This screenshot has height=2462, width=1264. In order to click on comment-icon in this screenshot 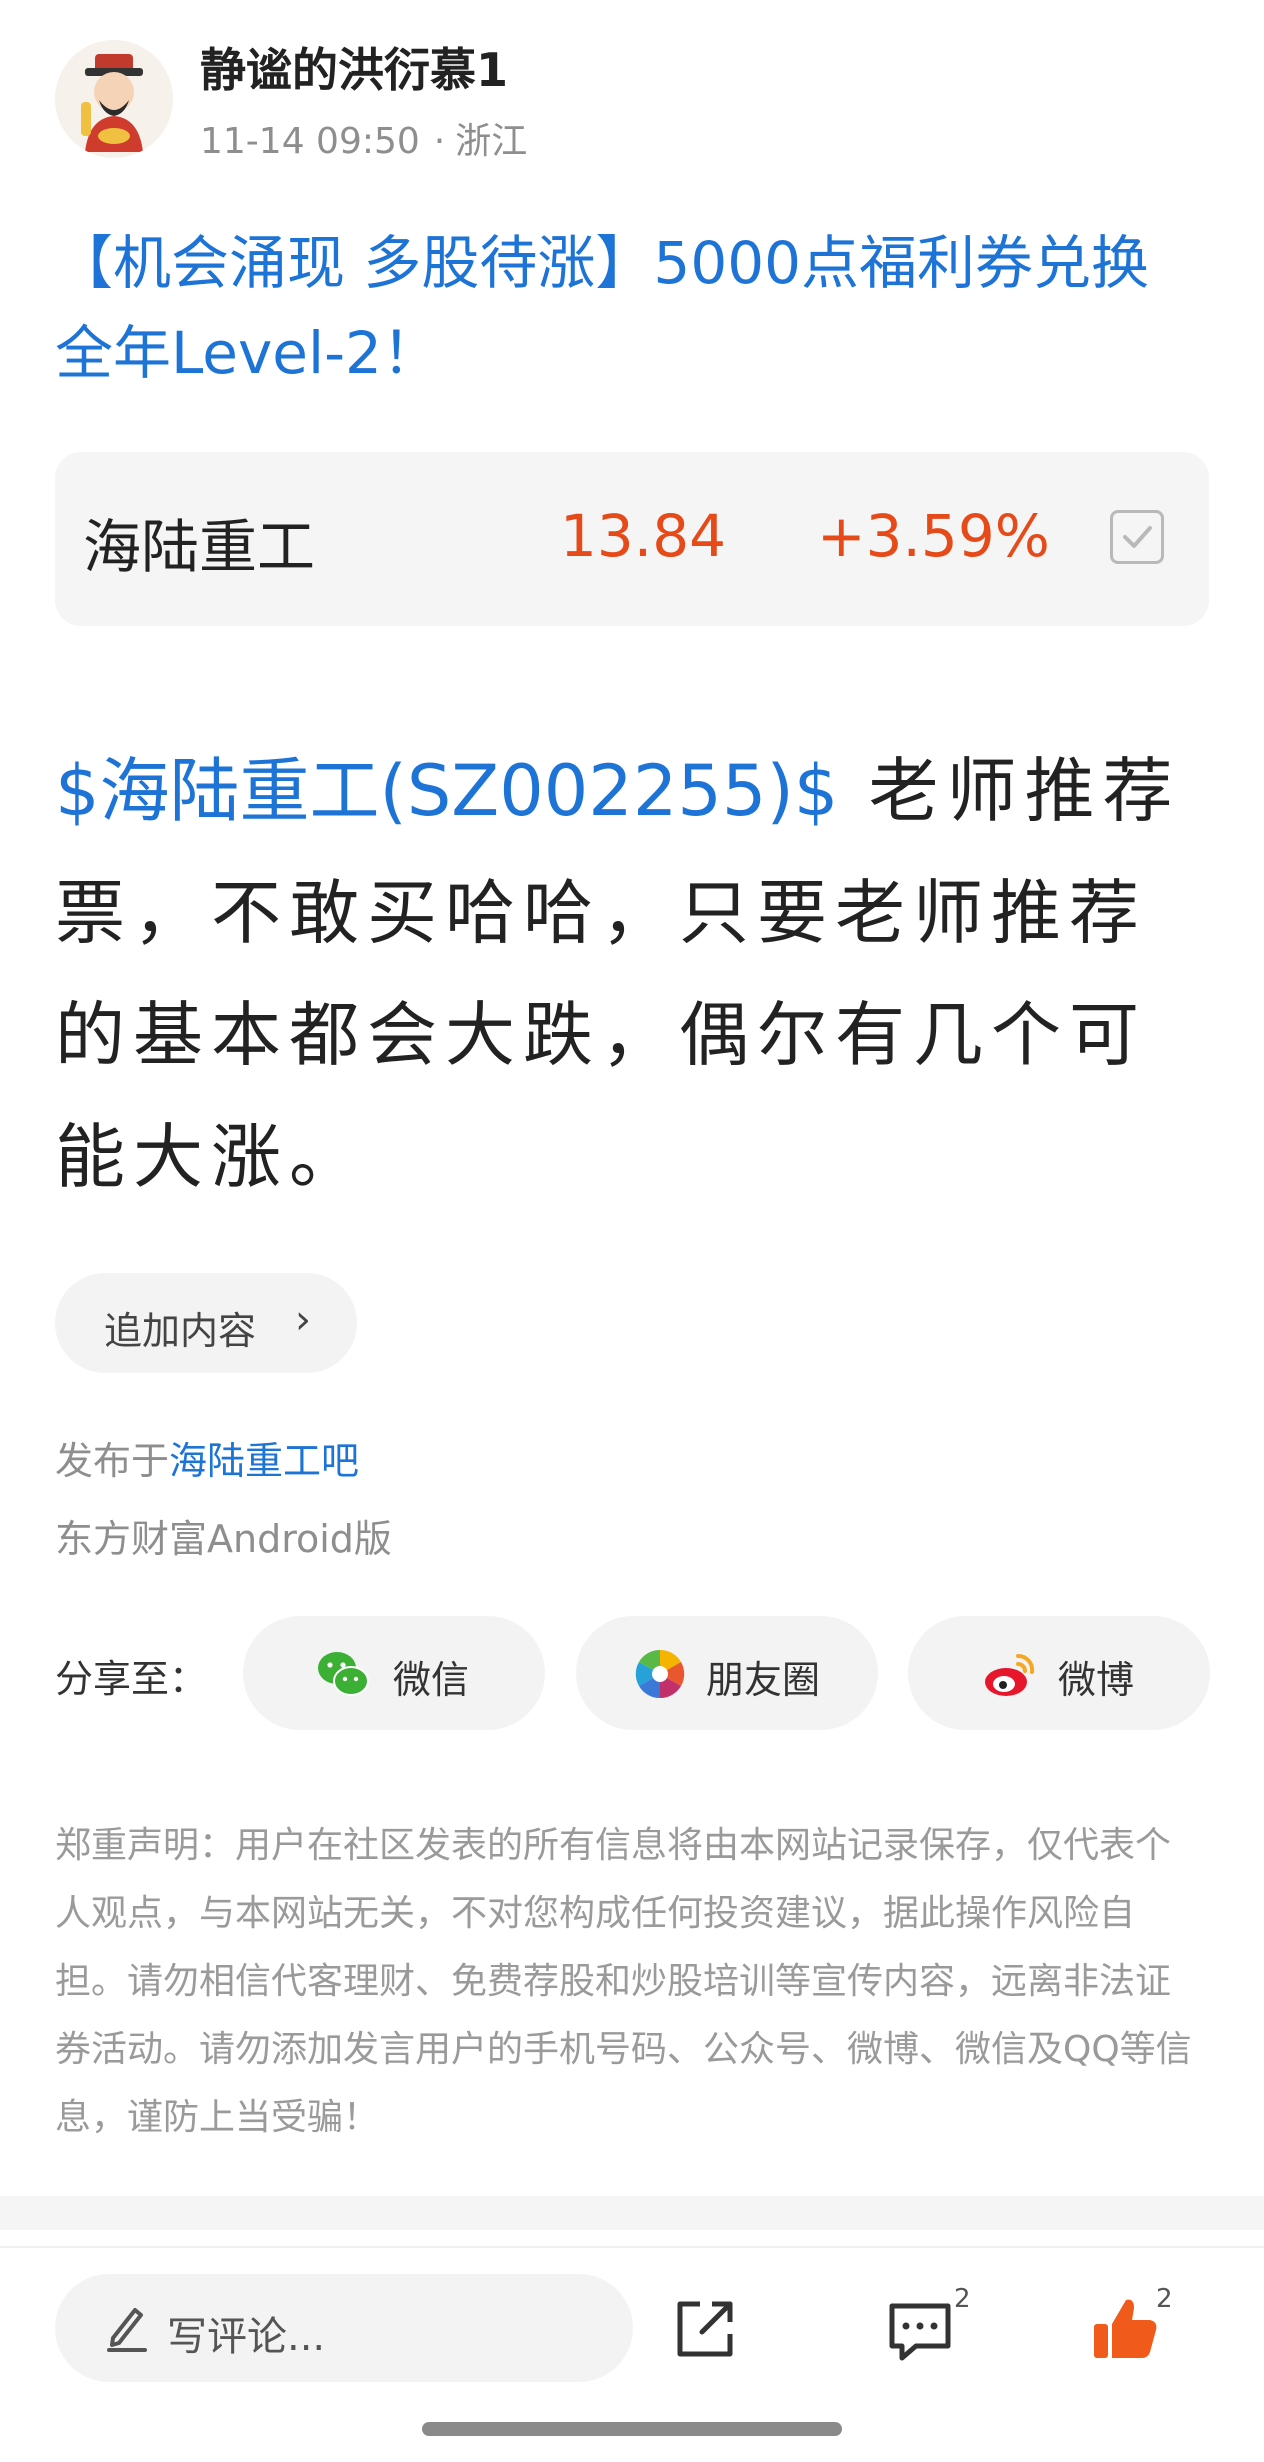, I will do `click(920, 2331)`.